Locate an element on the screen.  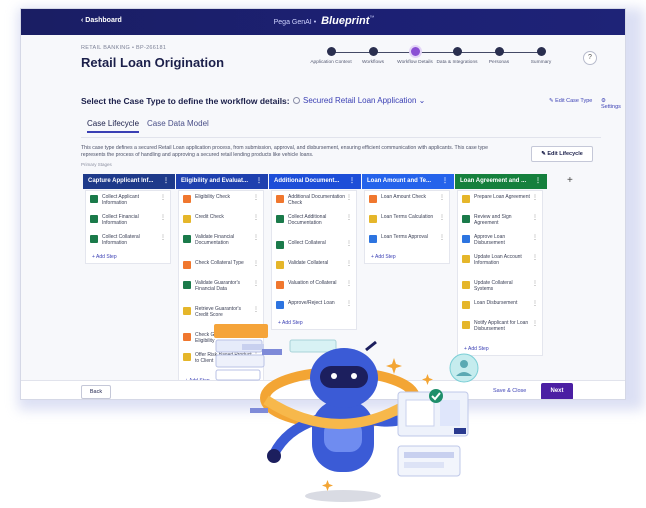
stage-header: Loan Agreement and ... ⋮ is located at coordinates (501, 181).